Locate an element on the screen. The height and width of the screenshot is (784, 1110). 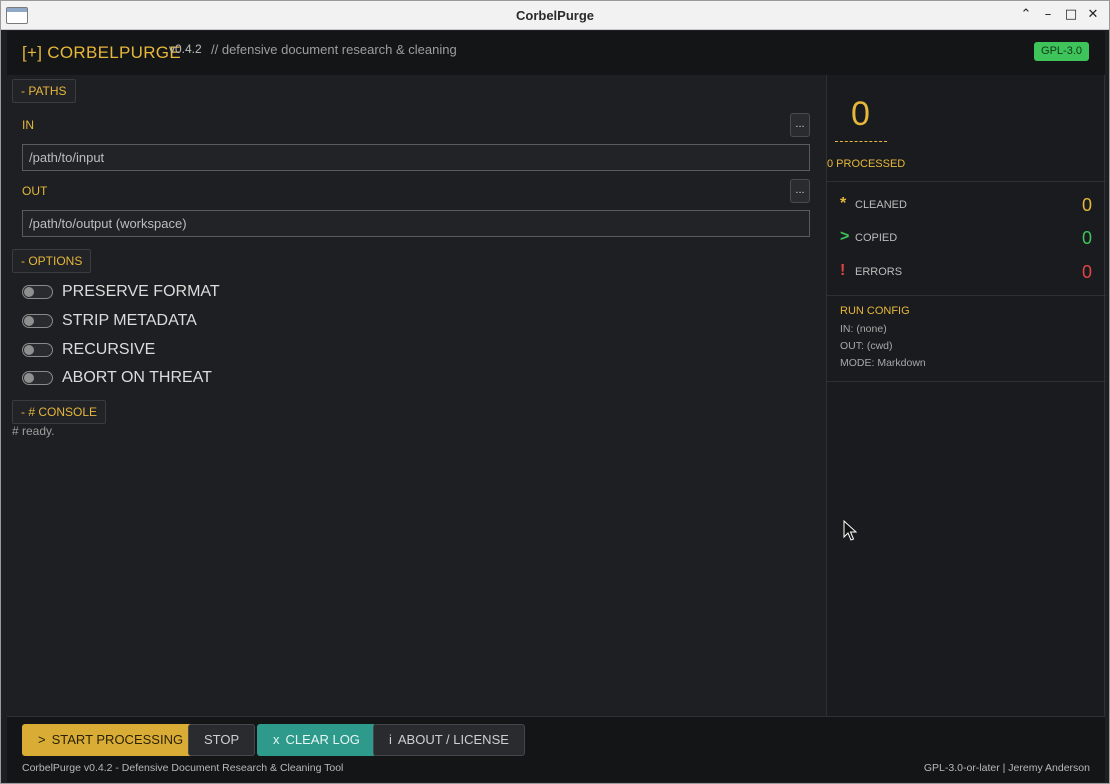
status-right: GPL-3.0-or-later | Jeremy Anderson is located at coordinates (1006, 768).